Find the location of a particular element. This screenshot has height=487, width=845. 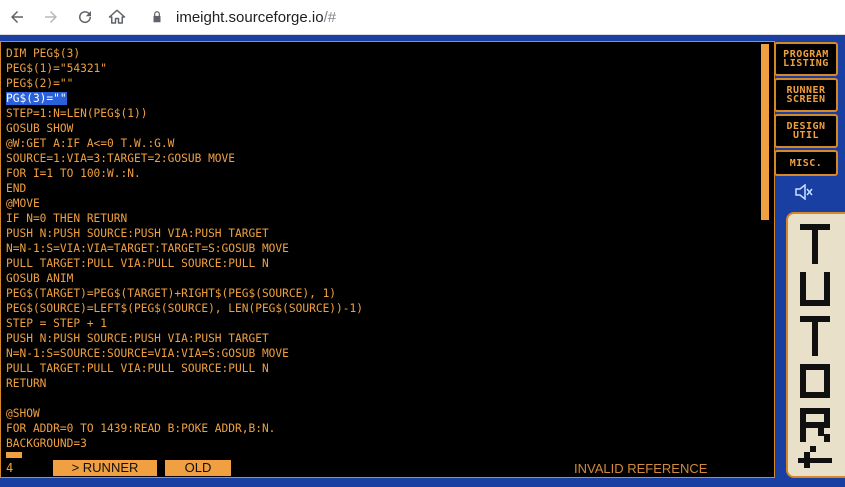

forward-icon is located at coordinates (51, 17).